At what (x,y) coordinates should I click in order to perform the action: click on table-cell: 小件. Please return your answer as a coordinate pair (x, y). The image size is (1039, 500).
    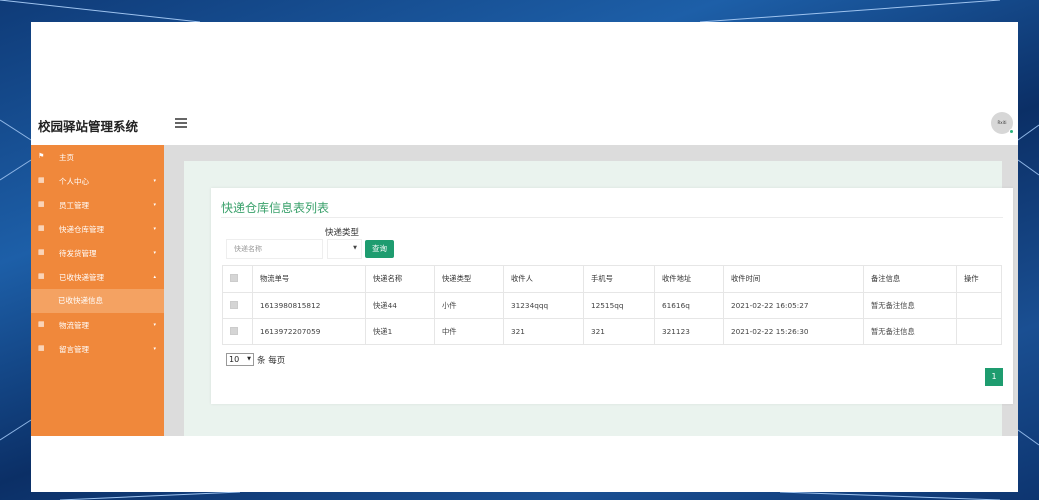
    Looking at the image, I should click on (469, 305).